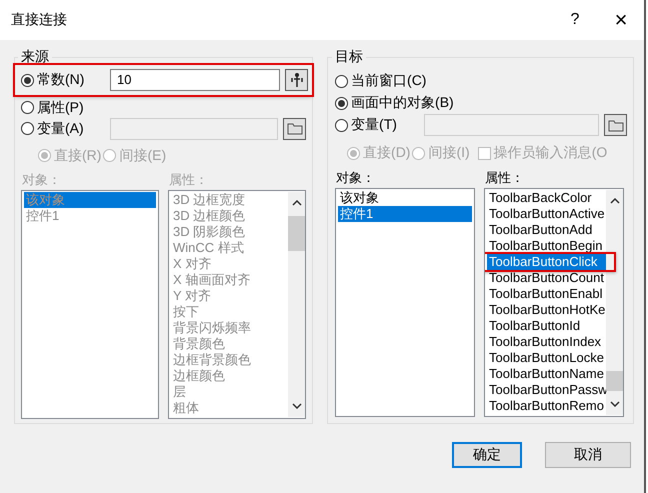 Image resolution: width=648 pixels, height=493 pixels. What do you see at coordinates (405, 198) in the screenshot?
I see `list-item: 该对象` at bounding box center [405, 198].